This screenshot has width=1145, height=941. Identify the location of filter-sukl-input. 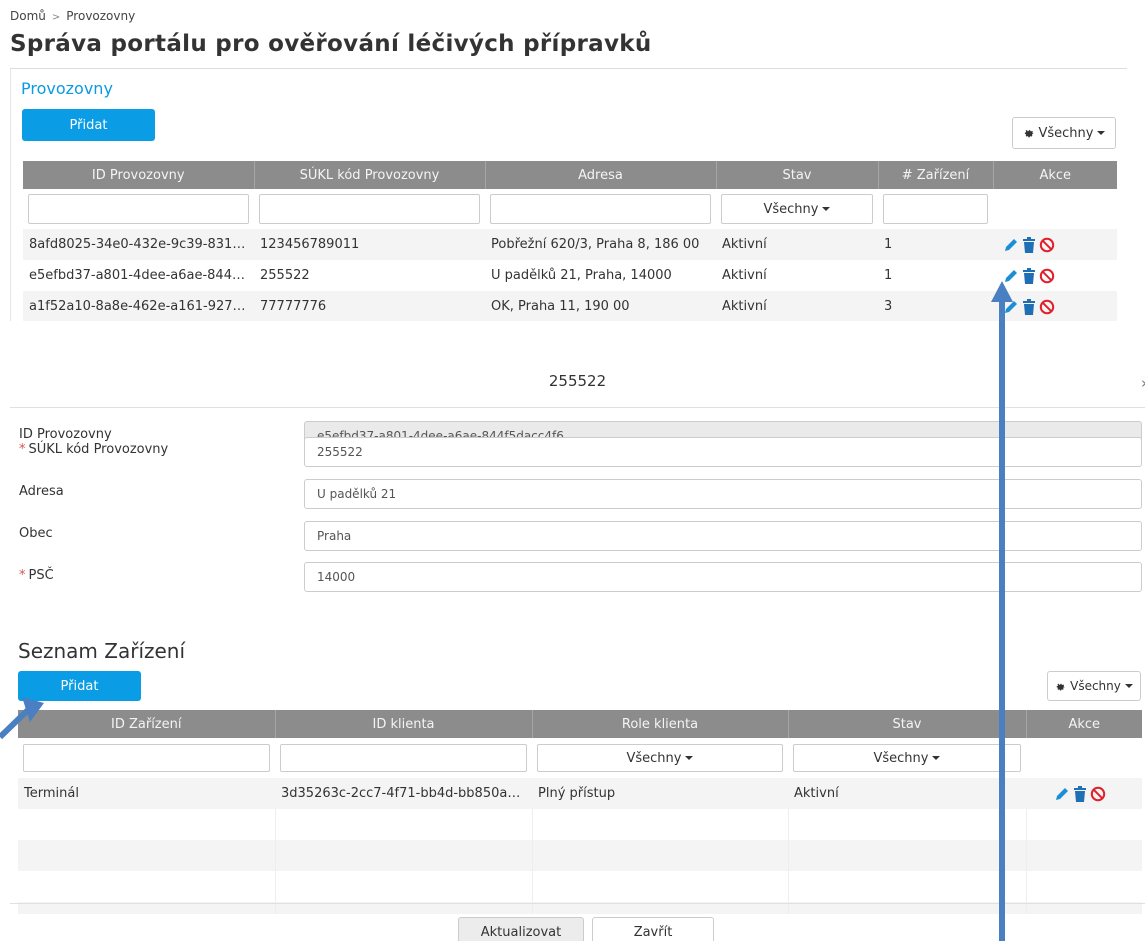
(369, 209).